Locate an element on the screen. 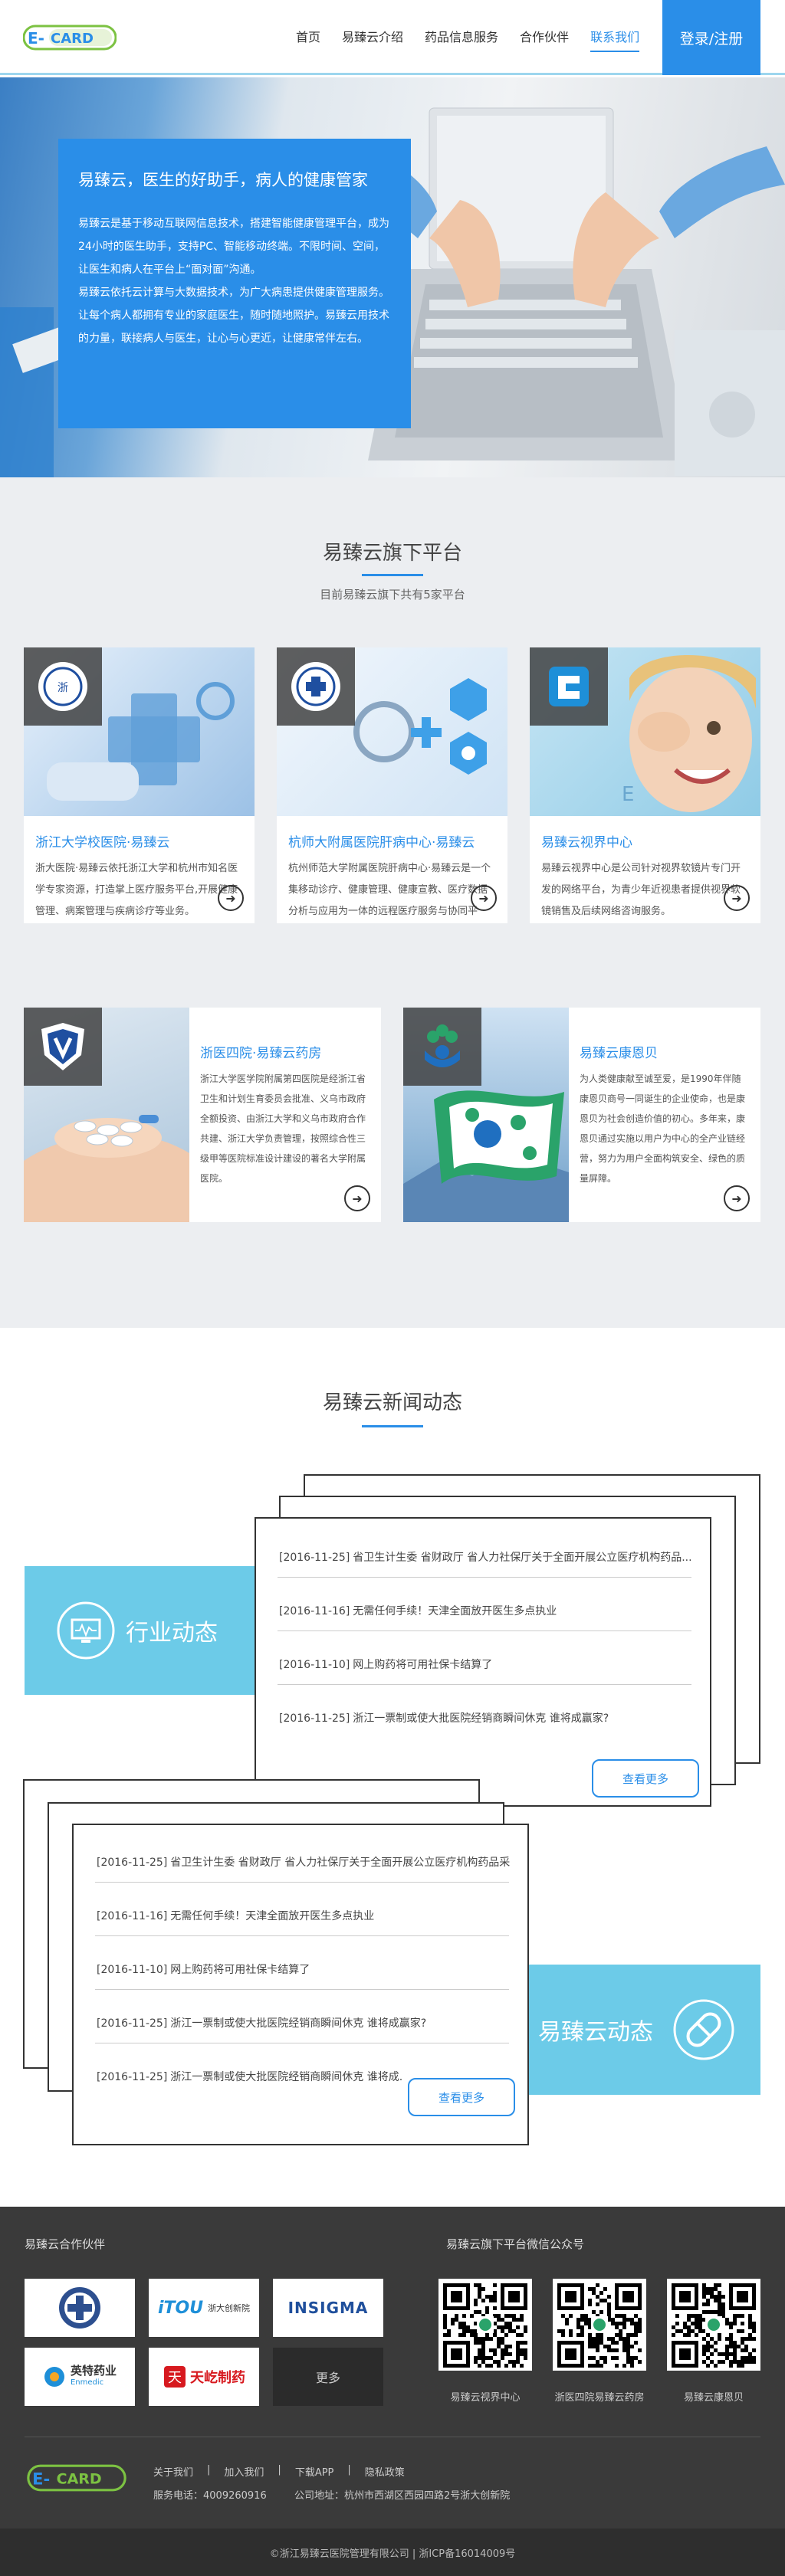  company-address: 公司地址：杭州市西湖区西园四路2号浙大创新院 is located at coordinates (402, 2496).